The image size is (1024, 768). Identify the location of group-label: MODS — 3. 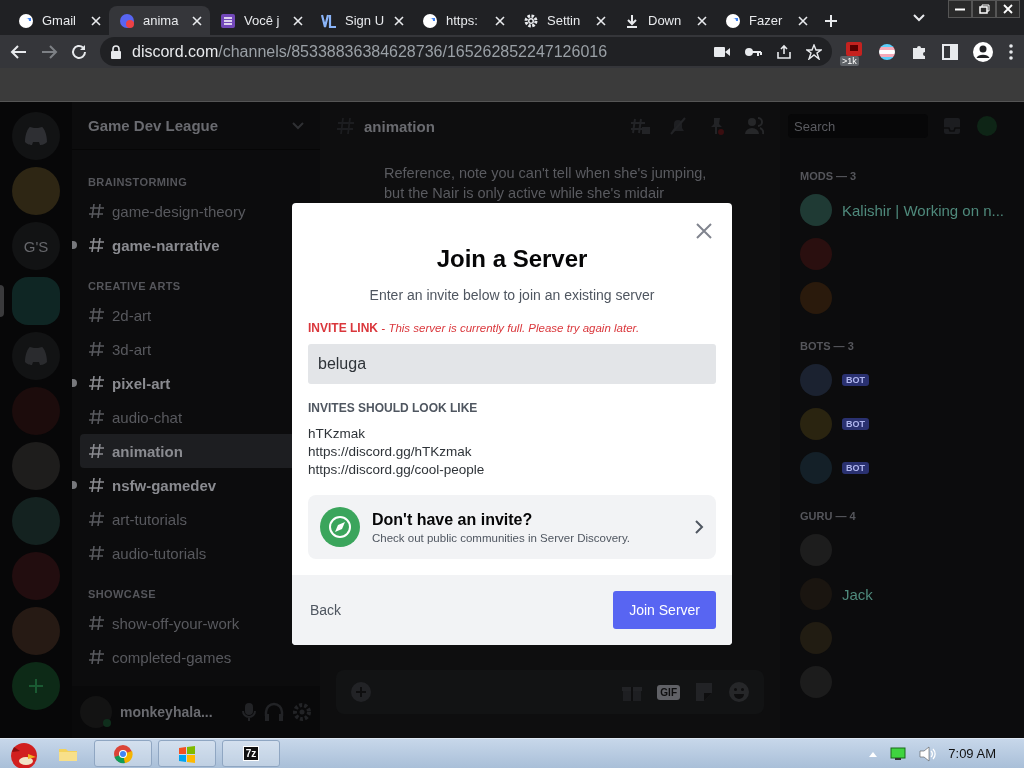
(828, 176).